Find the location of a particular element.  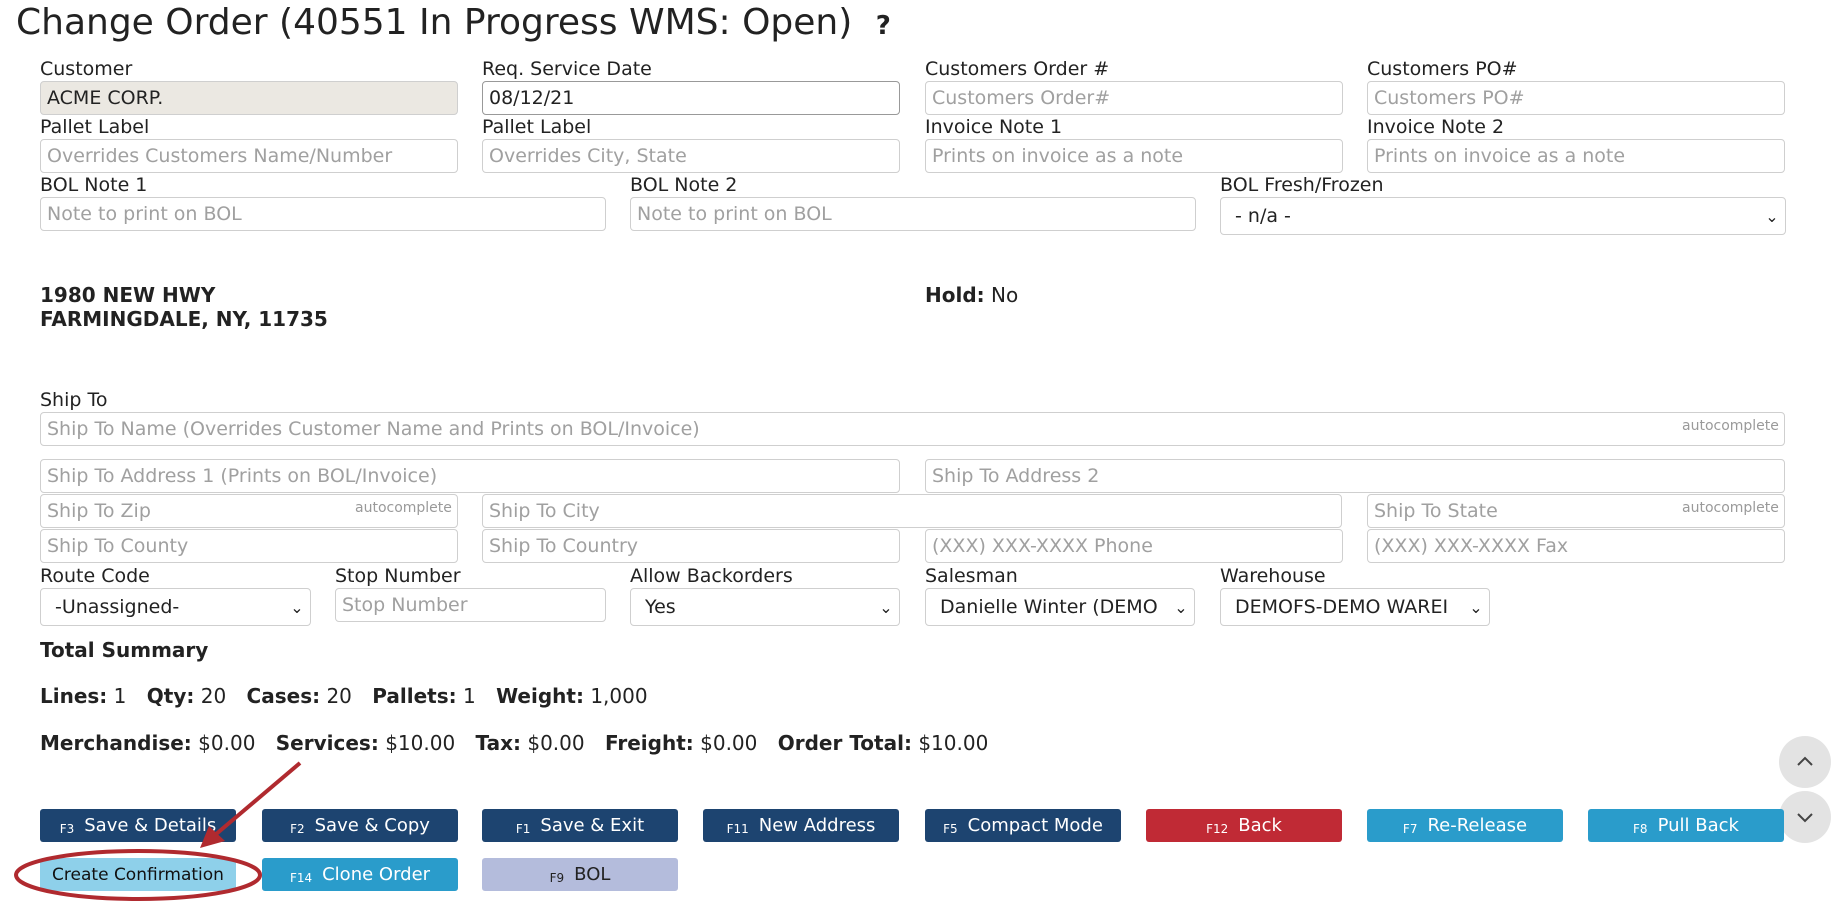

salesman-select: Danielle Winter (DEMO ⌄ is located at coordinates (1060, 607).